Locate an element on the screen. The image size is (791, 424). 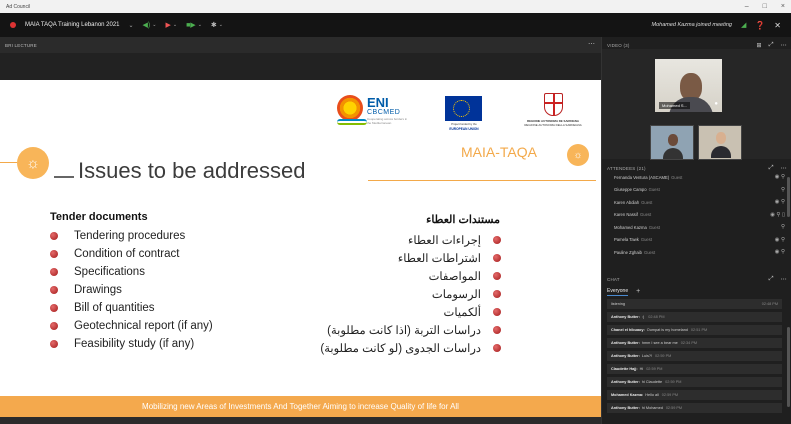
tab-everyone: Everyone is located at coordinates (618, 292).